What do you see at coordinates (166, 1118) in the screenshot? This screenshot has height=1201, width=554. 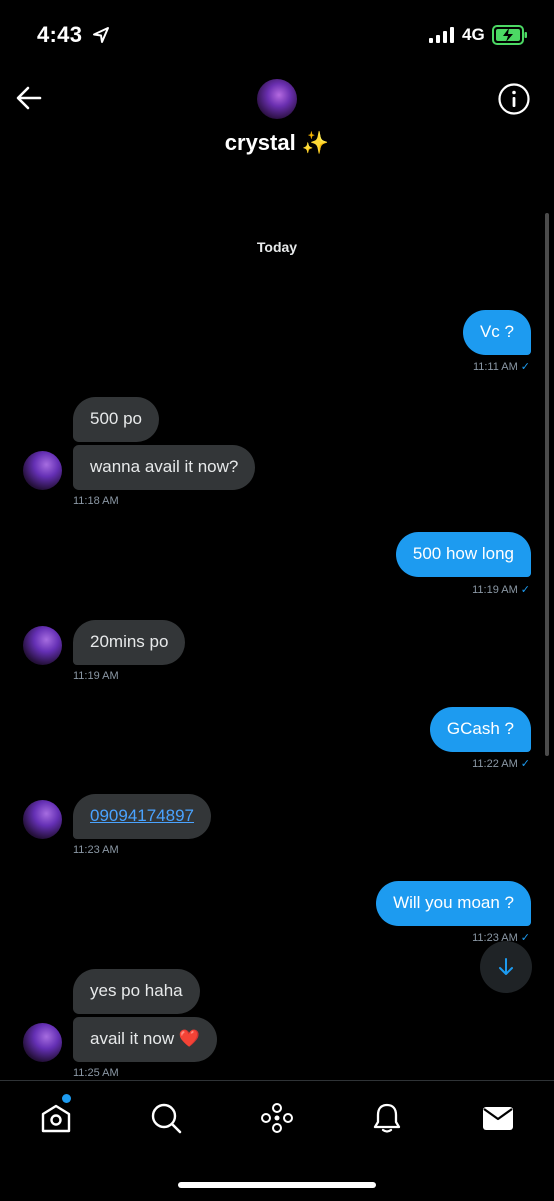 I see `search-icon` at bounding box center [166, 1118].